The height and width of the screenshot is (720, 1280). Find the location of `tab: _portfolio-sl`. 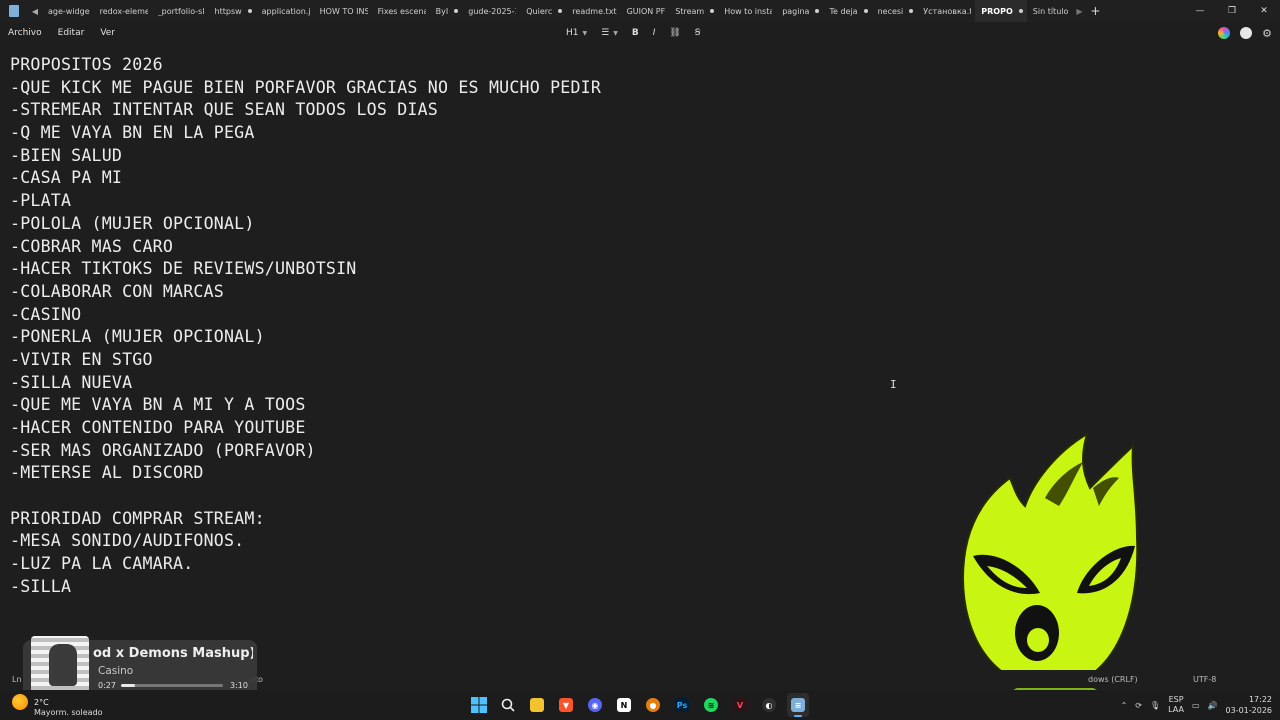

tab: _portfolio-sl is located at coordinates (180, 11).